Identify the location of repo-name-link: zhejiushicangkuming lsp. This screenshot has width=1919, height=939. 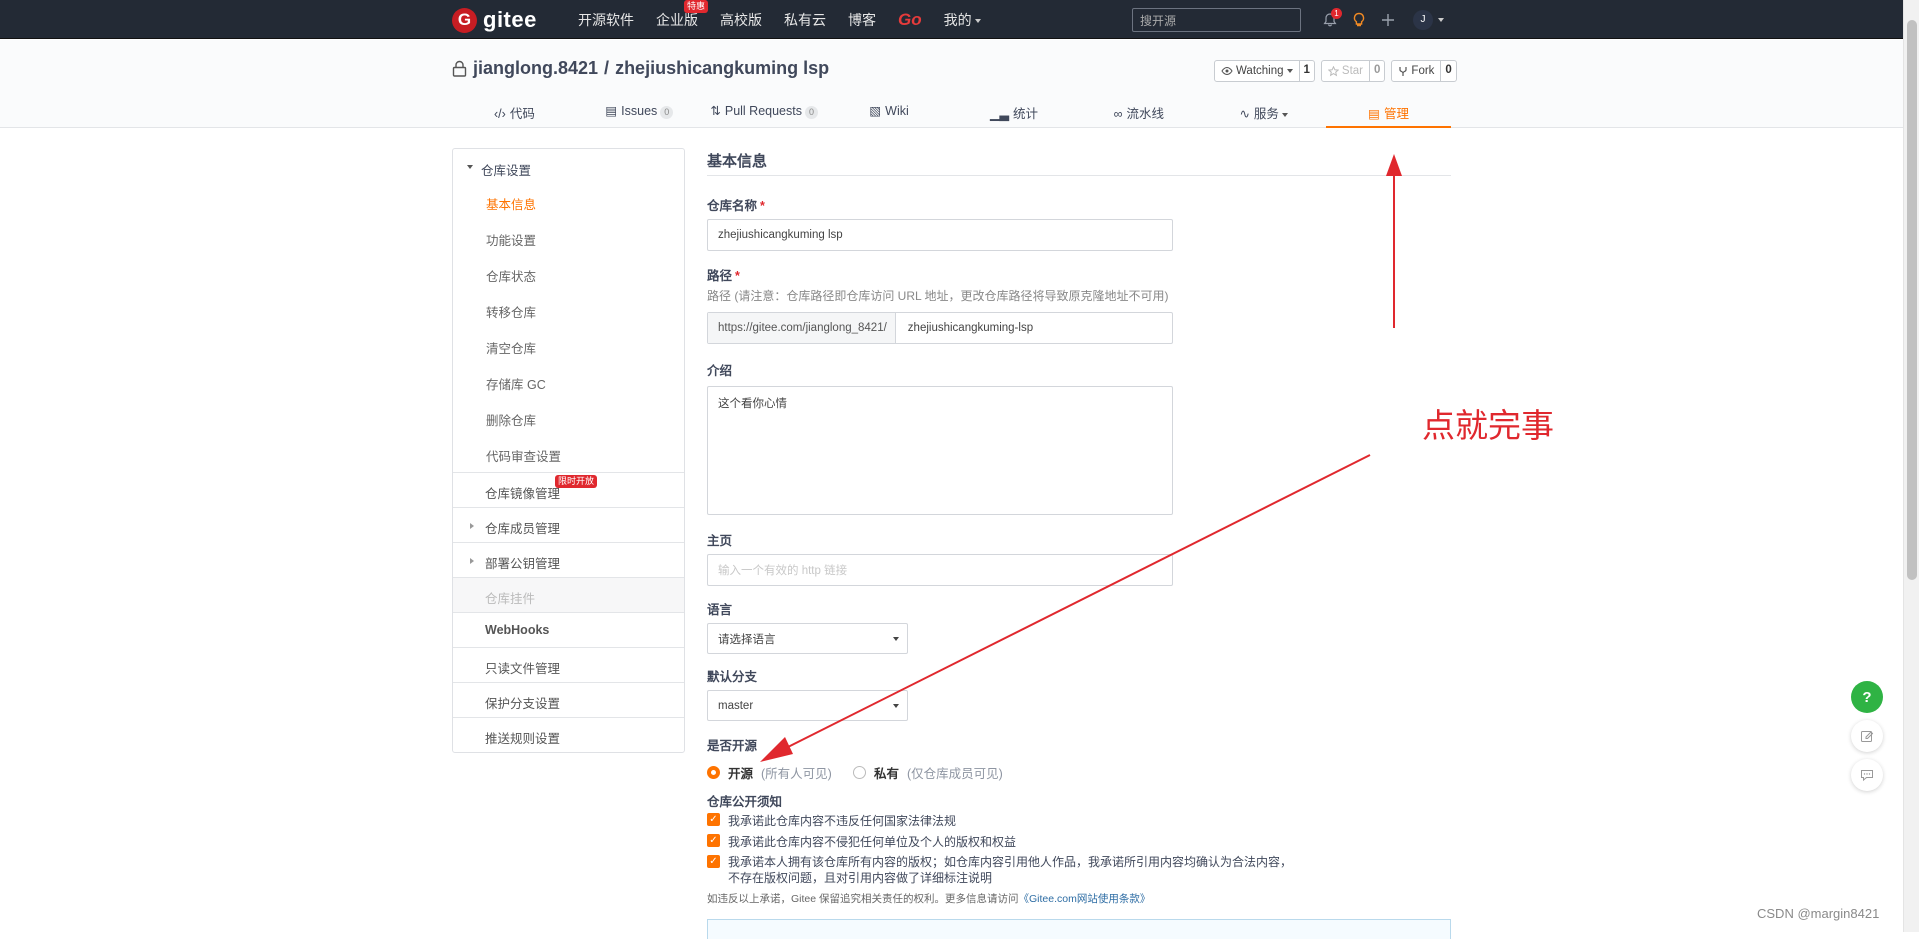
(722, 68).